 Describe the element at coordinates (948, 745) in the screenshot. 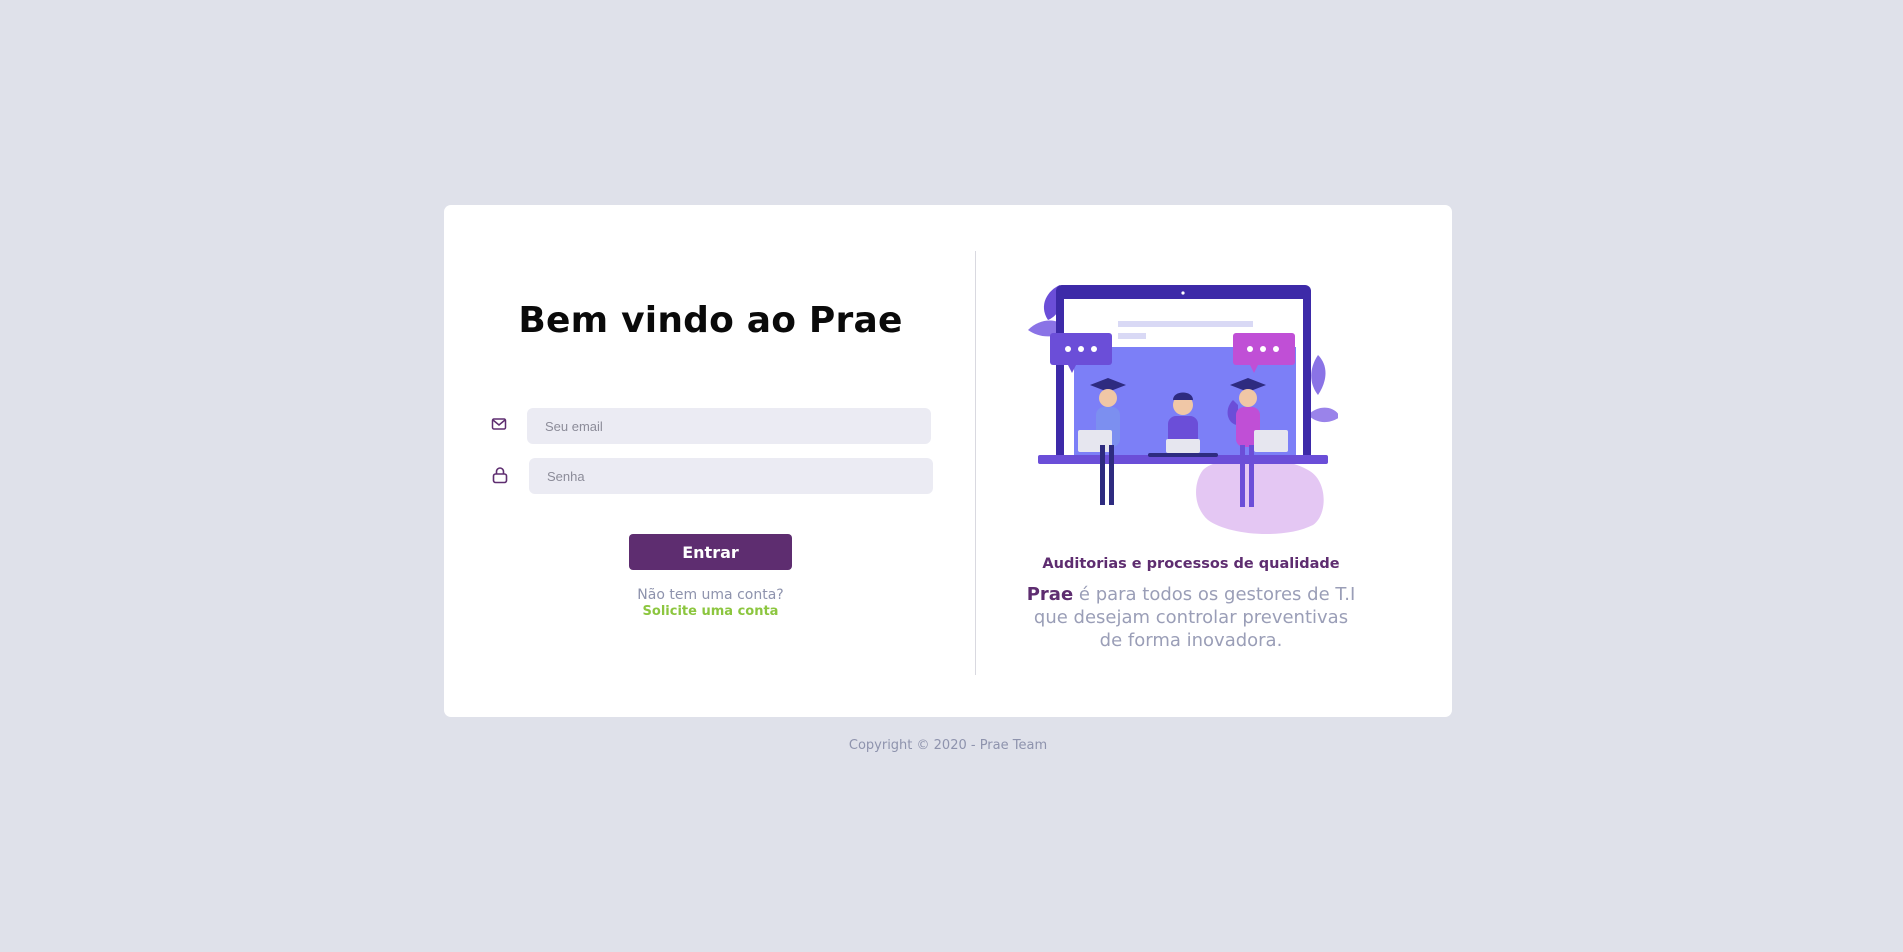

I see `copyright-footer: Copyright © 2020 - Prae Team` at that location.